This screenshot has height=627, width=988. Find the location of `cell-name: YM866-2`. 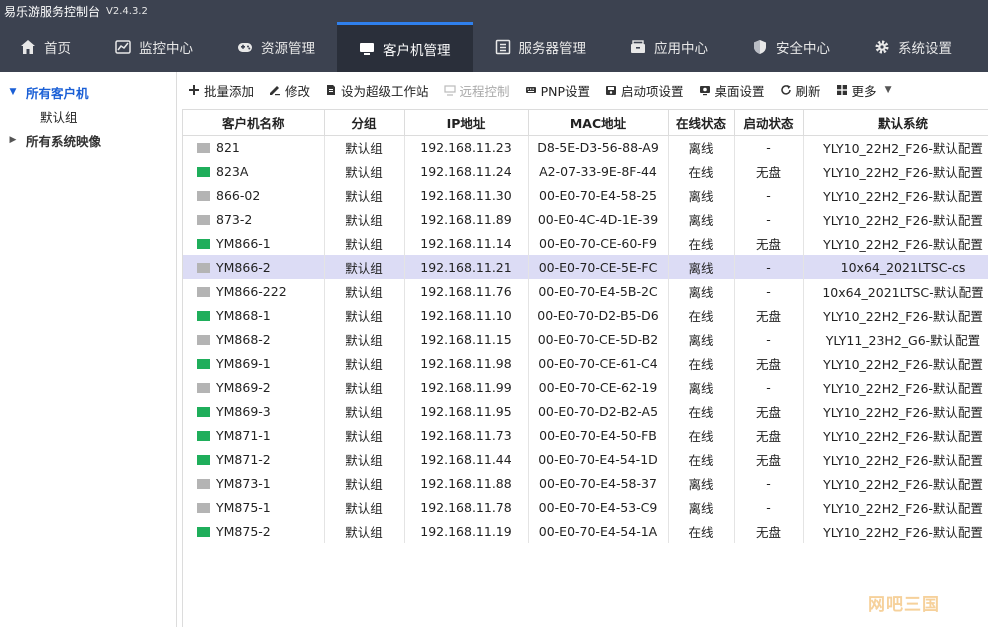

cell-name: YM866-2 is located at coordinates (254, 267).